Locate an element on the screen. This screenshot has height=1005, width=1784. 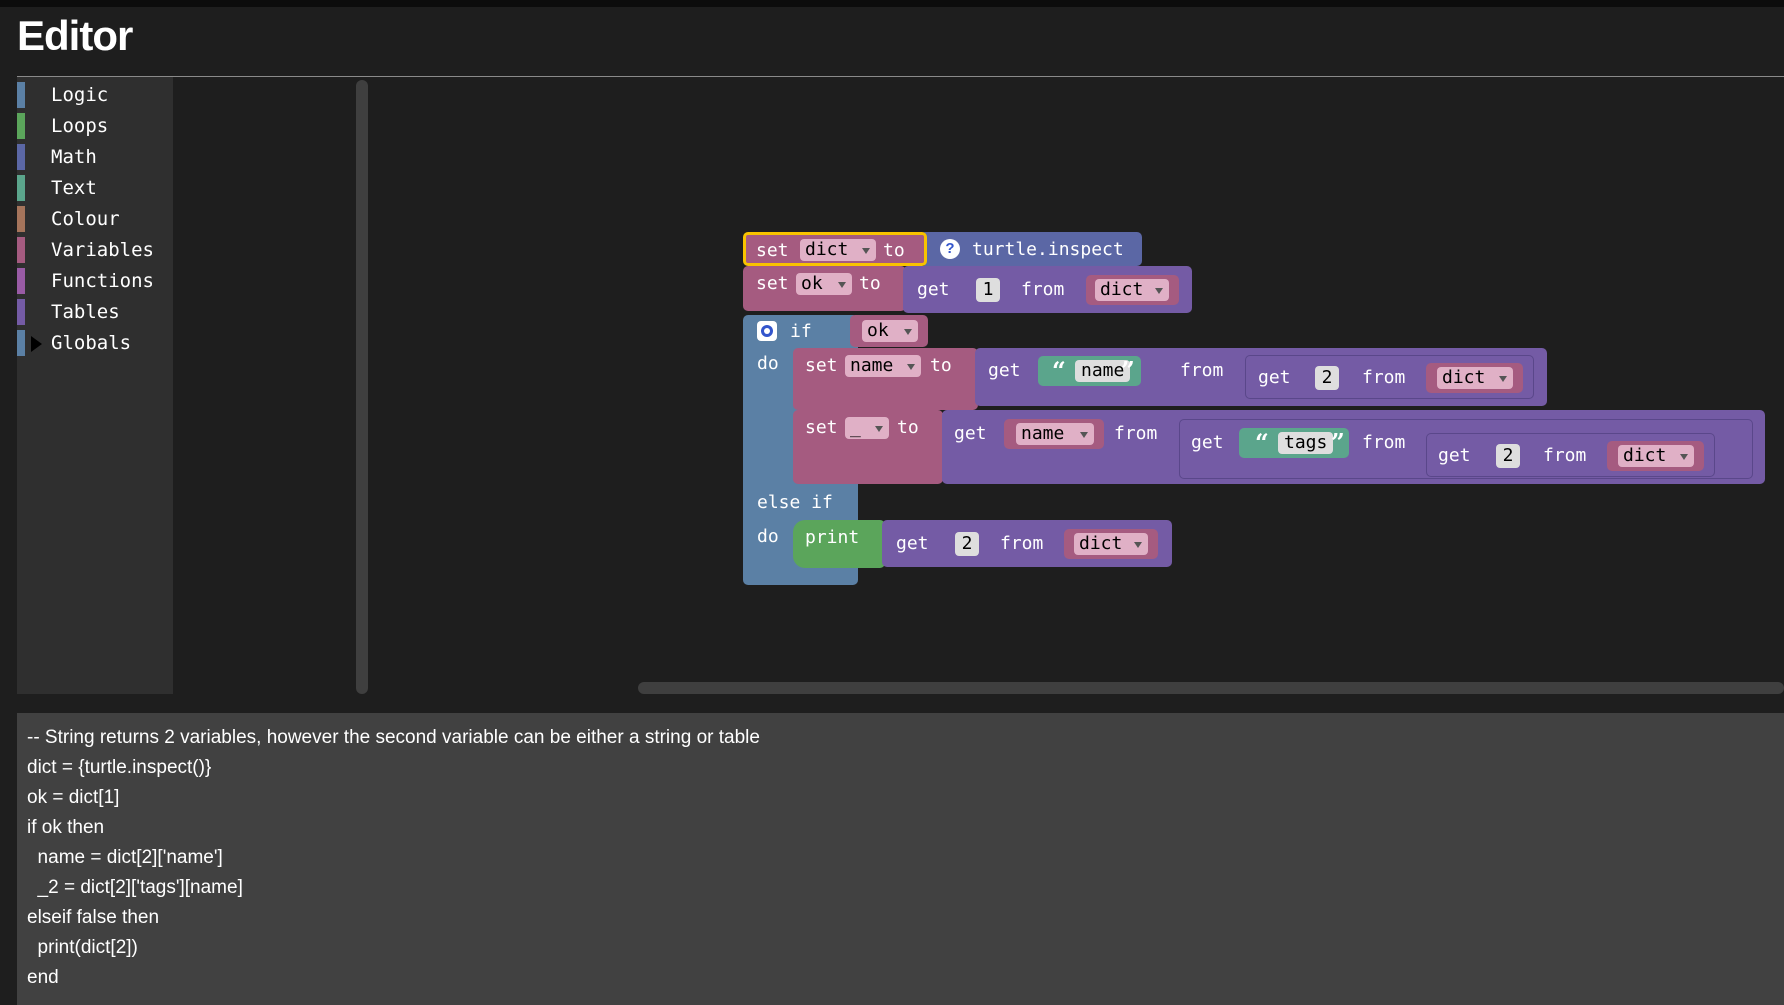
text-literal-block: “ name ” is located at coordinates (1089, 371).